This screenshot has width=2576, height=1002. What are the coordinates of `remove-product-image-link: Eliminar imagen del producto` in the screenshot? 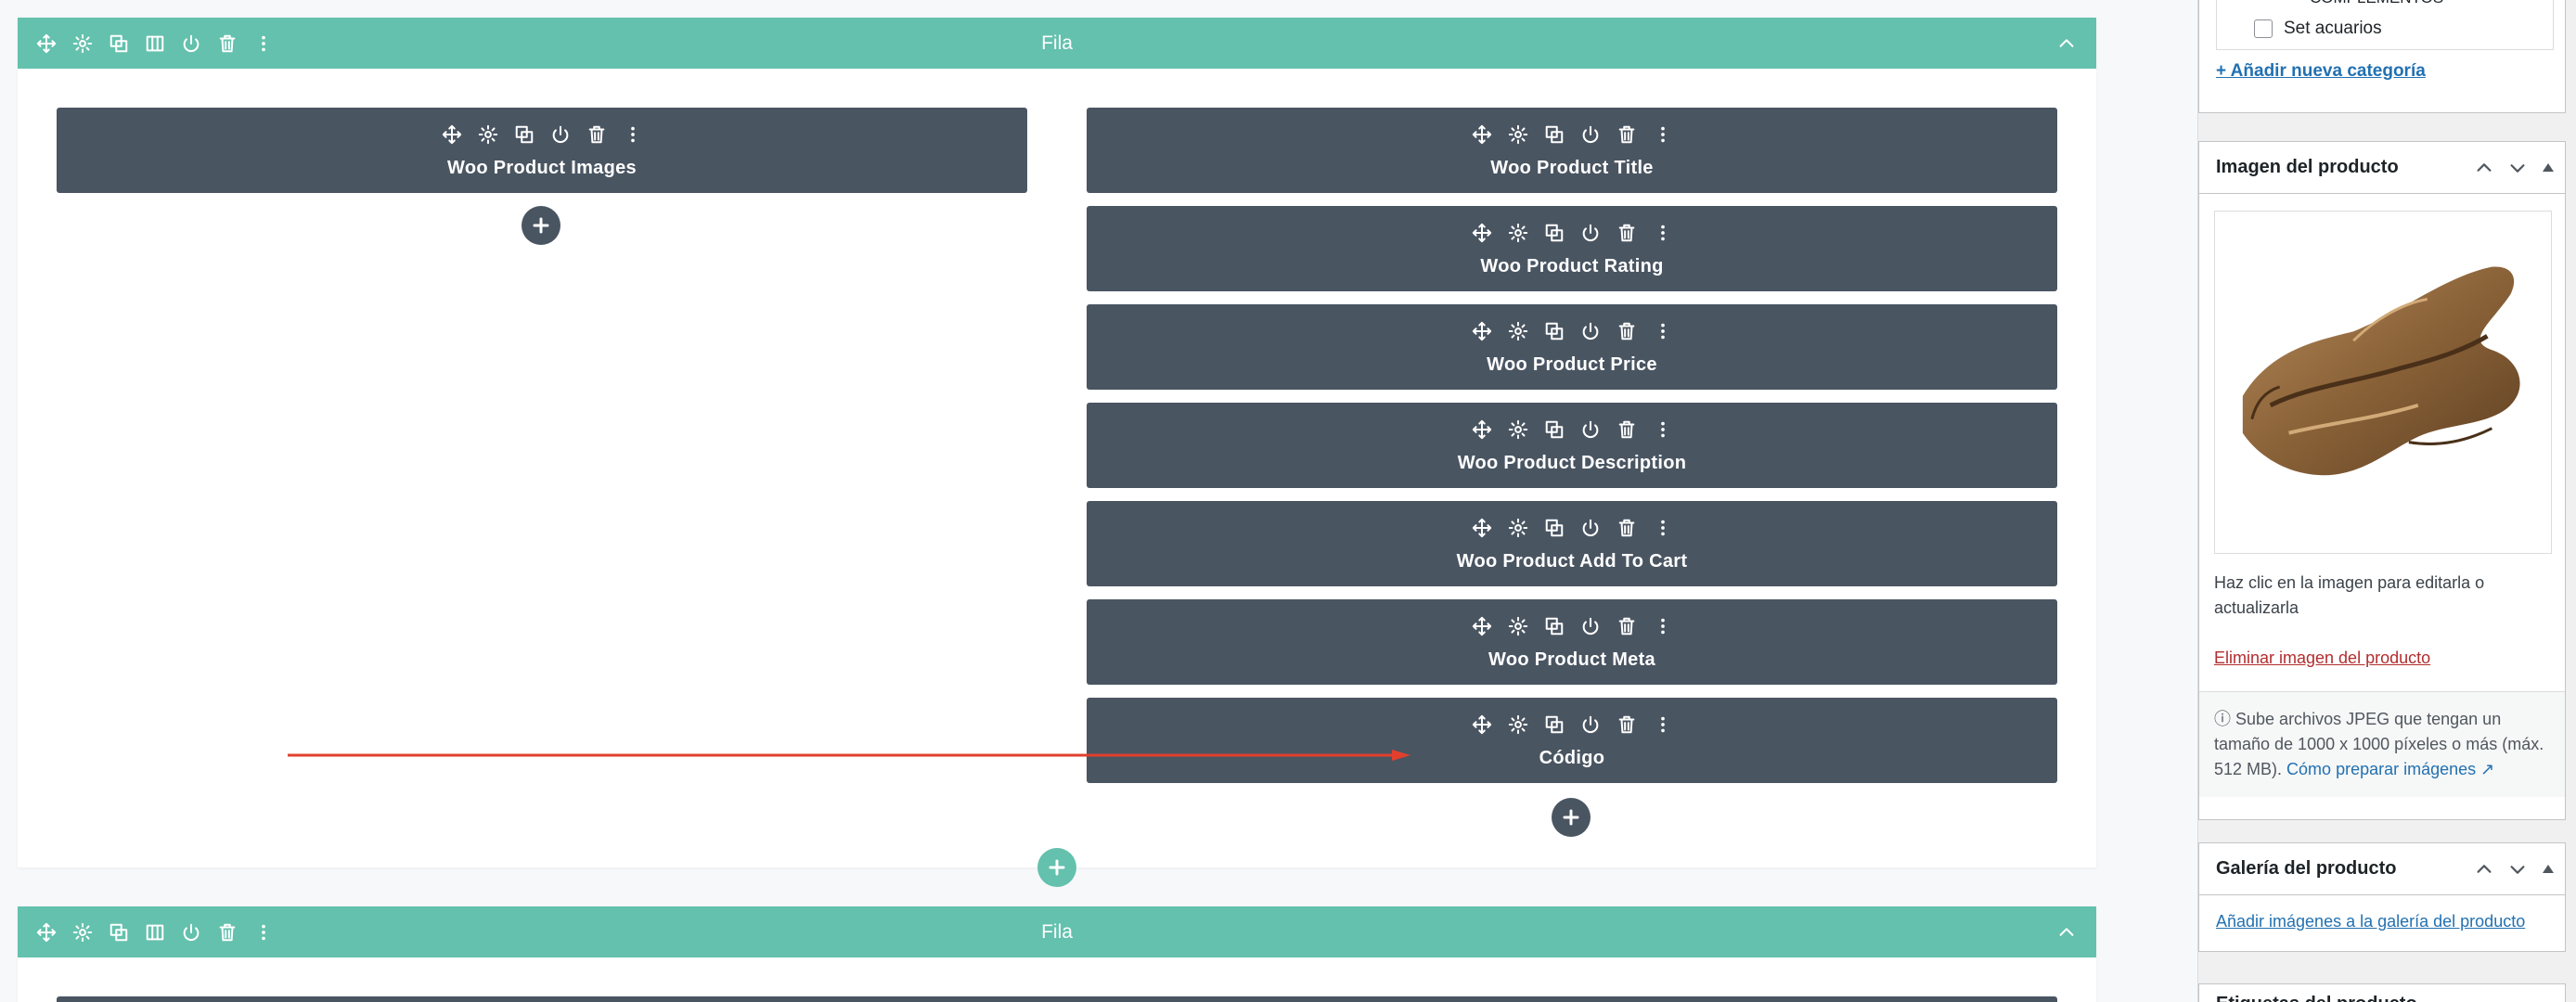 It's located at (2322, 659).